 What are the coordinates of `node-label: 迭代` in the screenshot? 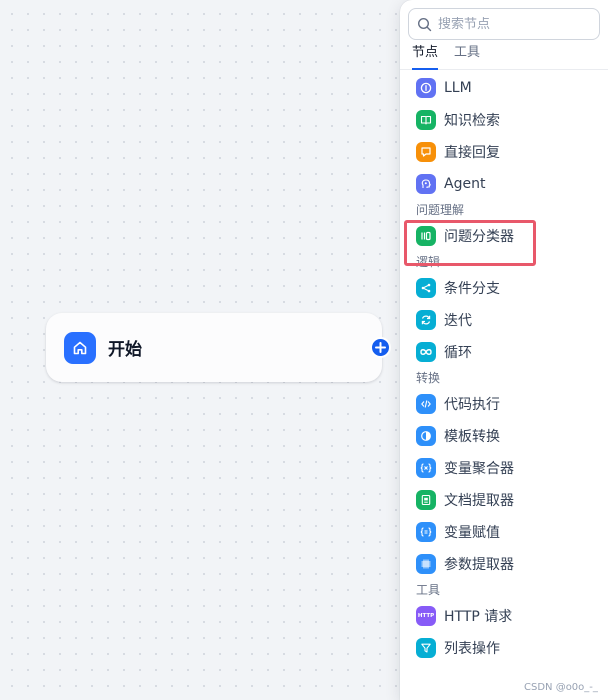 It's located at (458, 321).